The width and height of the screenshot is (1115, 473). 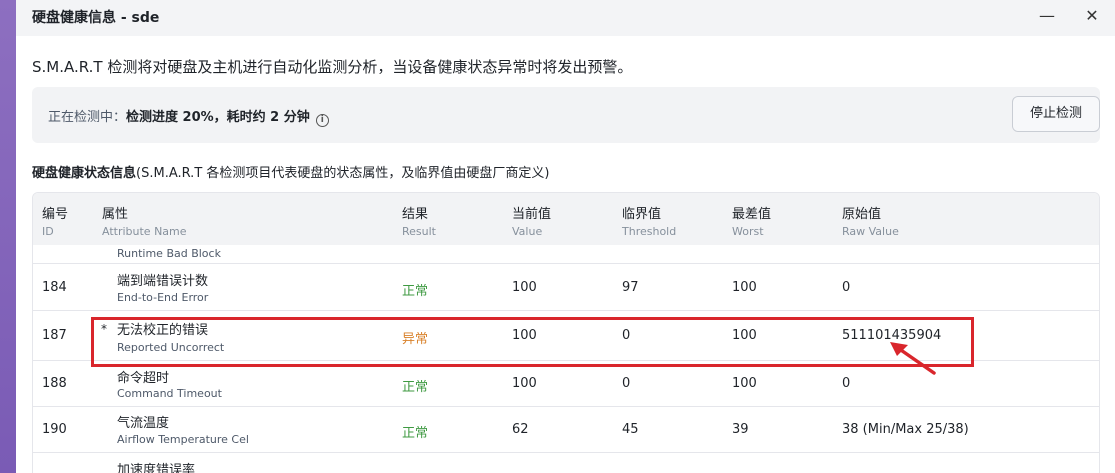 I want to click on attr-en: Reported Uncorrect, so click(x=171, y=347).